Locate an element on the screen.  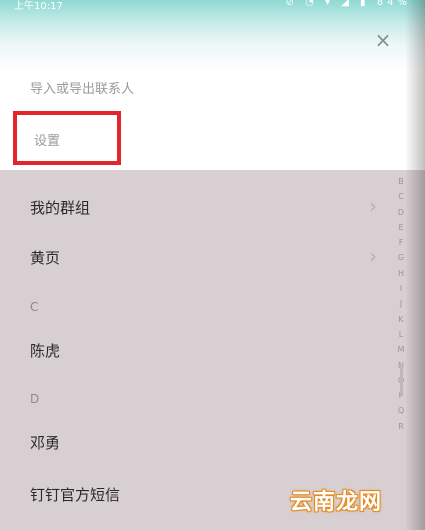
status-icons: ⊘ ◔ ▾ ◢ ▮ 84% is located at coordinates (348, 4).